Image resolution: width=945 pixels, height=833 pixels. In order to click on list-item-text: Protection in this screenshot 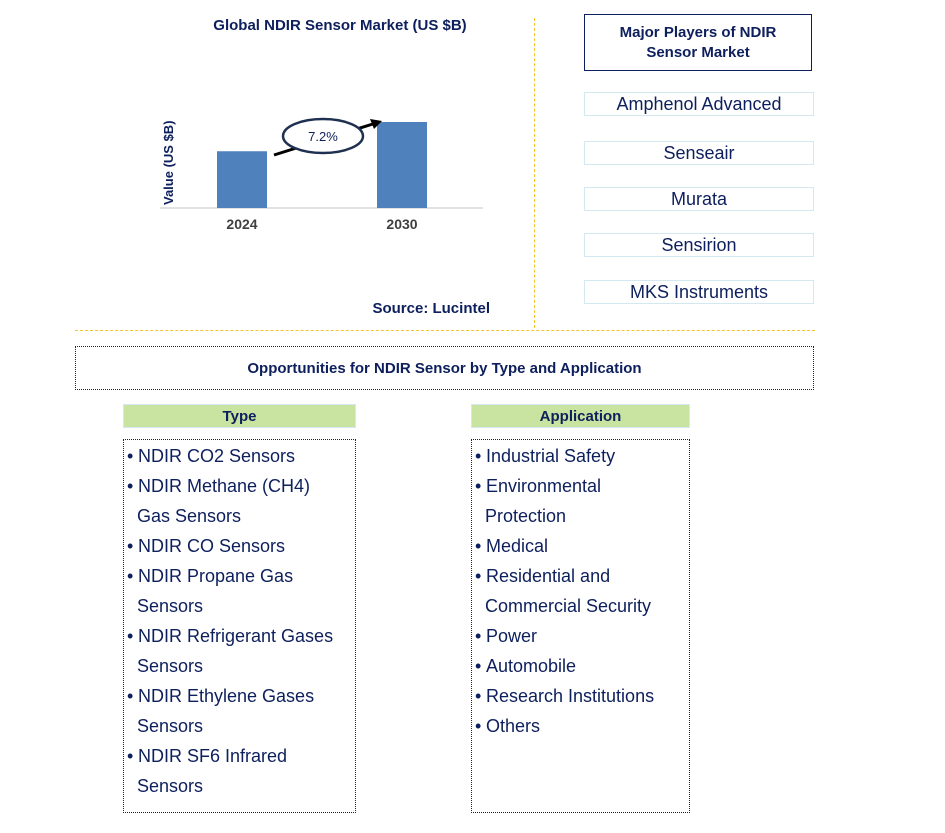, I will do `click(526, 516)`.